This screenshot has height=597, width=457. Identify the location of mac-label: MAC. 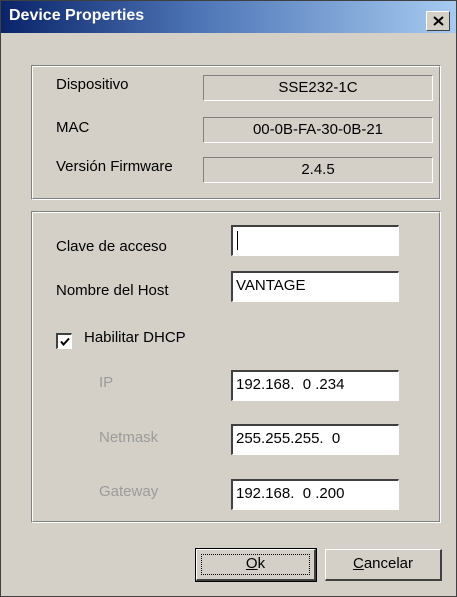
(73, 127).